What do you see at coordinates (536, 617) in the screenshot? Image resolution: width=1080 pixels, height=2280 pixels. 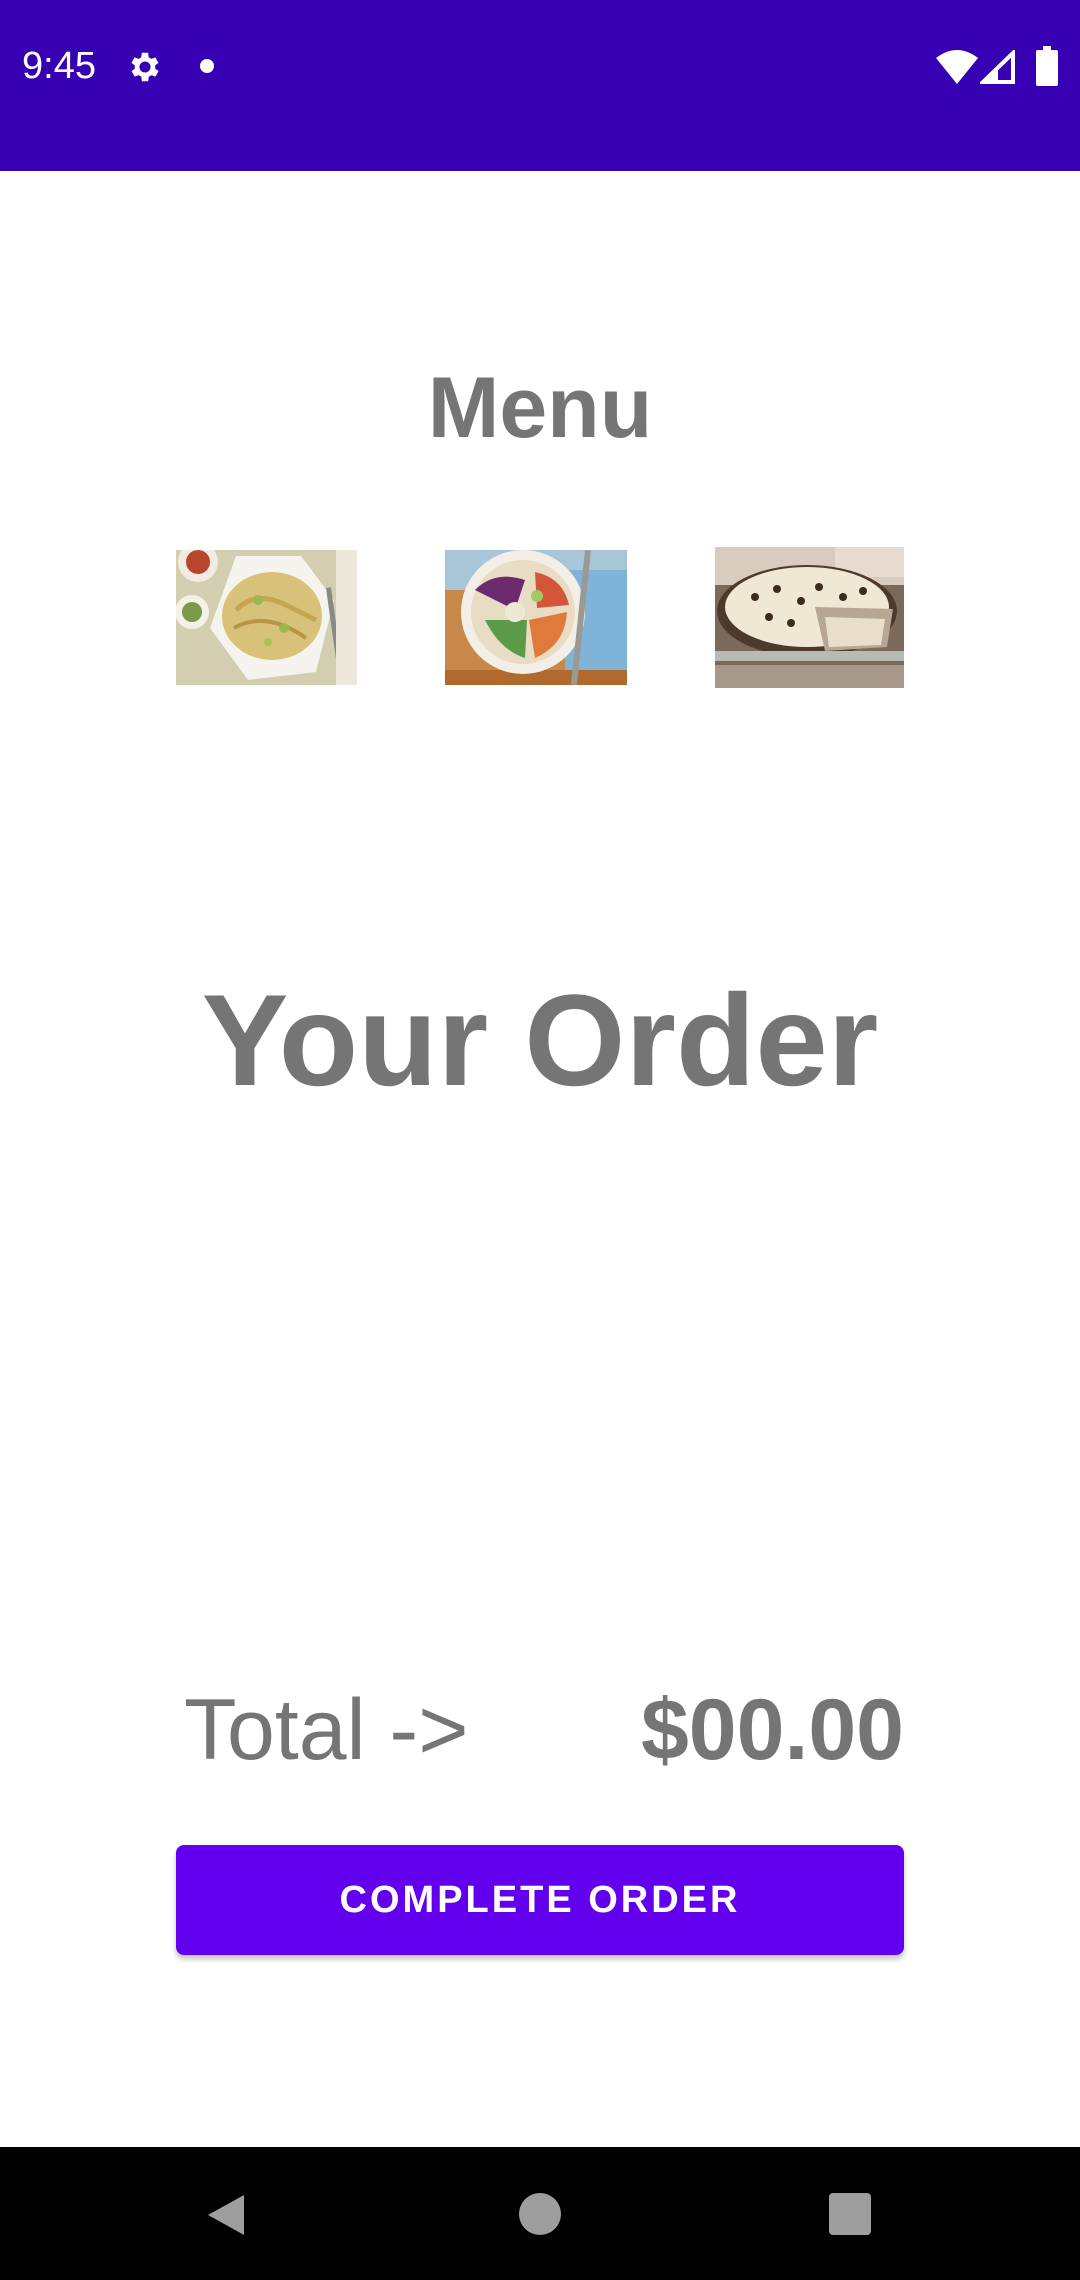 I see `salad-bowl-image` at bounding box center [536, 617].